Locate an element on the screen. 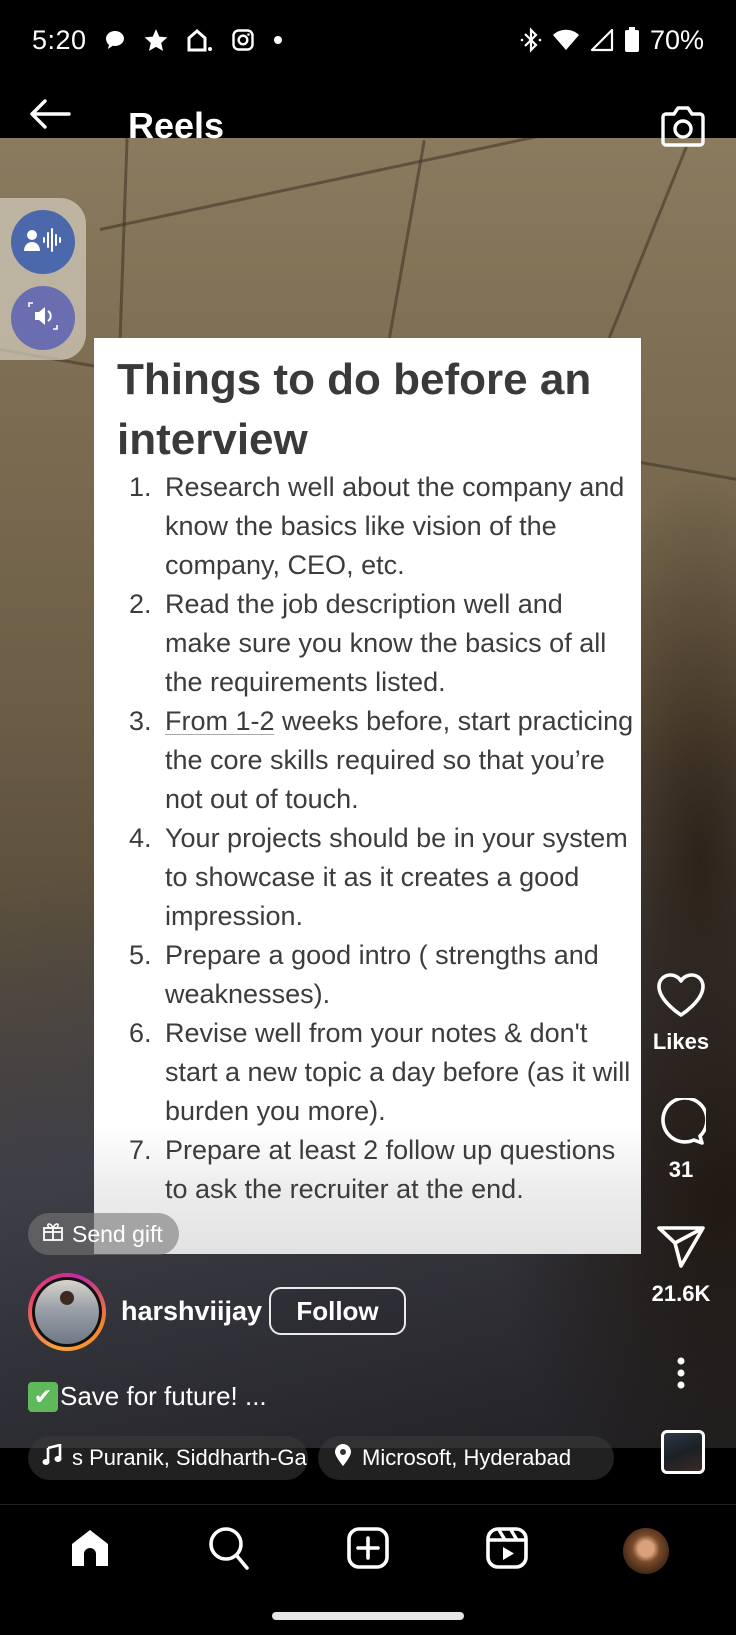 This screenshot has width=736, height=1635. list-number: 1. is located at coordinates (140, 487).